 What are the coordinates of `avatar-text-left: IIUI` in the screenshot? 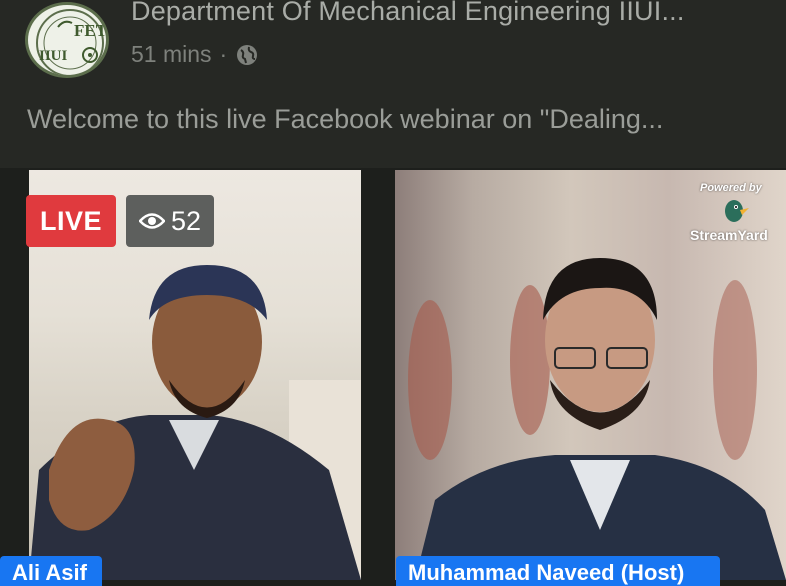 It's located at (53, 56).